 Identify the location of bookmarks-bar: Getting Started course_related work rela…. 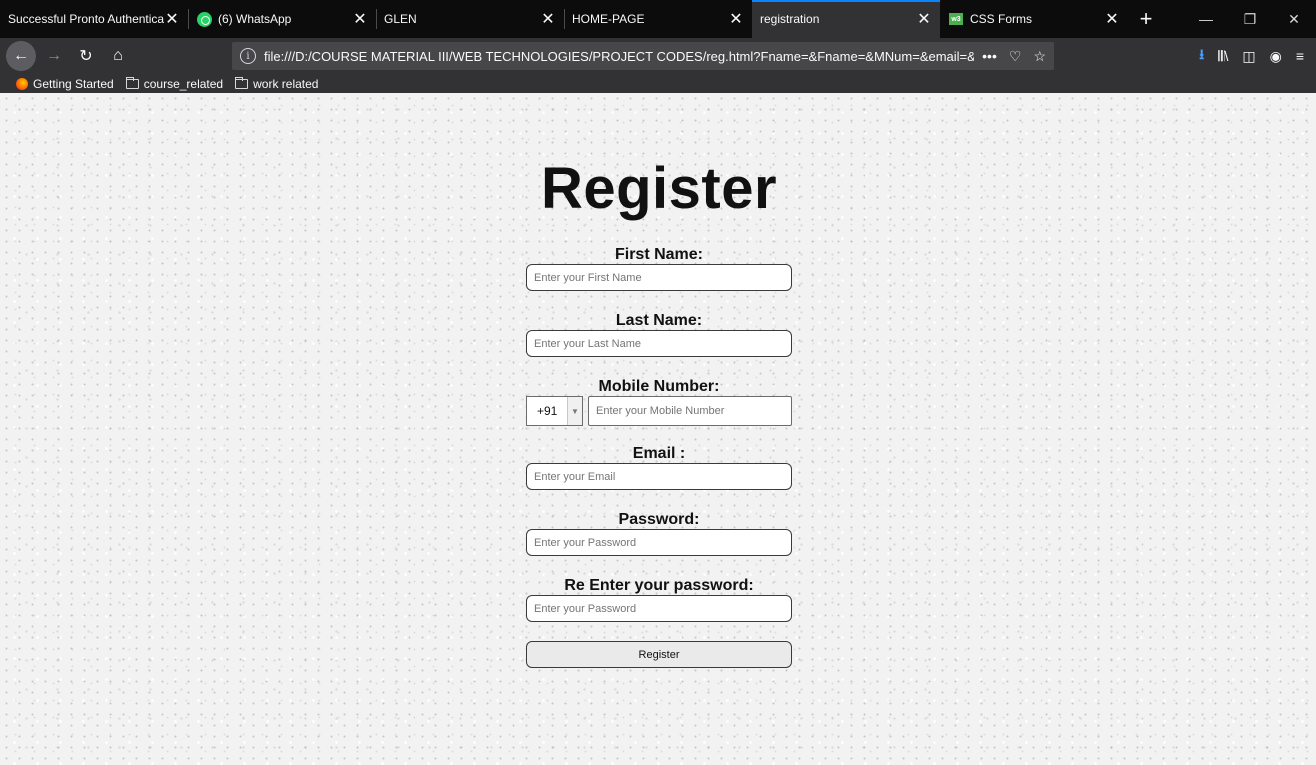
(658, 83).